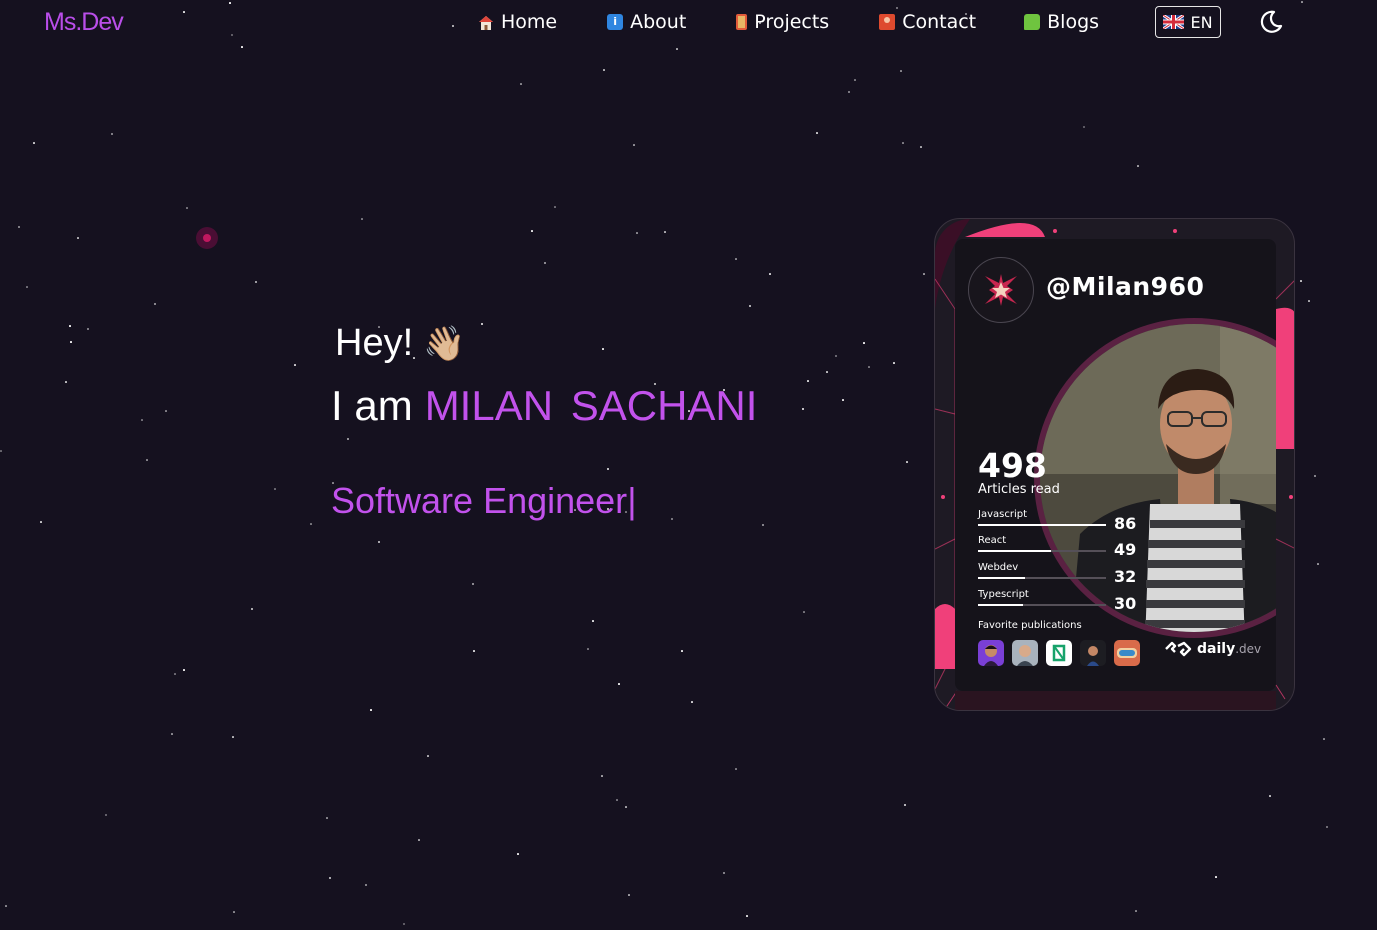 The width and height of the screenshot is (1377, 930). Describe the element at coordinates (1073, 575) in the screenshot. I see `tag-row-webdev: Webdev 32` at that location.